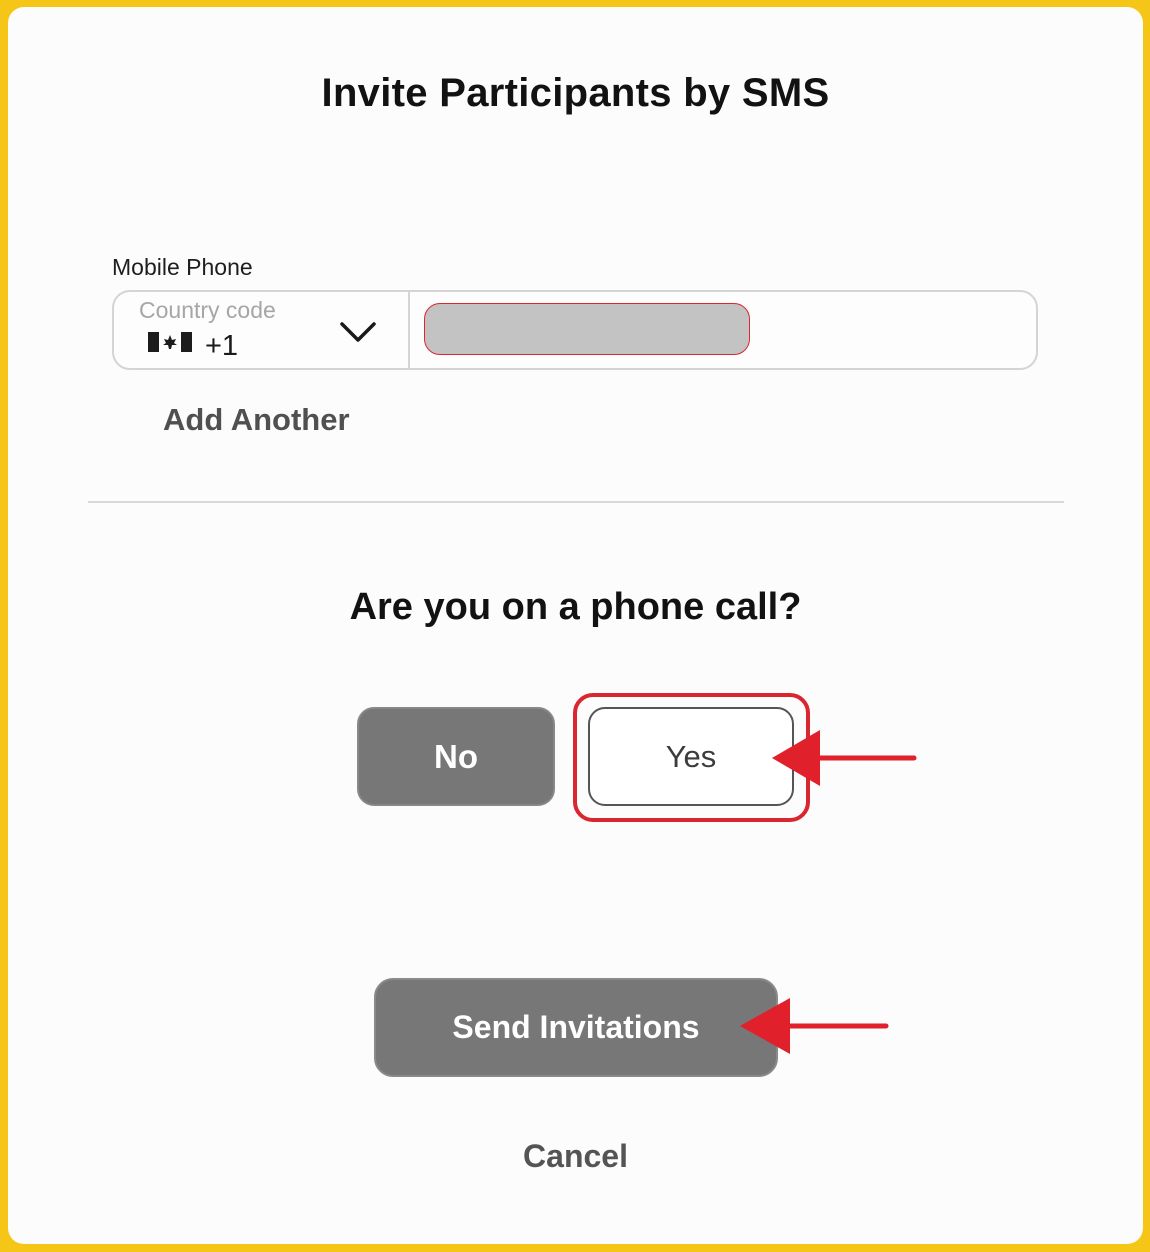 This screenshot has height=1252, width=1150. I want to click on add-another-link: Add Another, so click(256, 420).